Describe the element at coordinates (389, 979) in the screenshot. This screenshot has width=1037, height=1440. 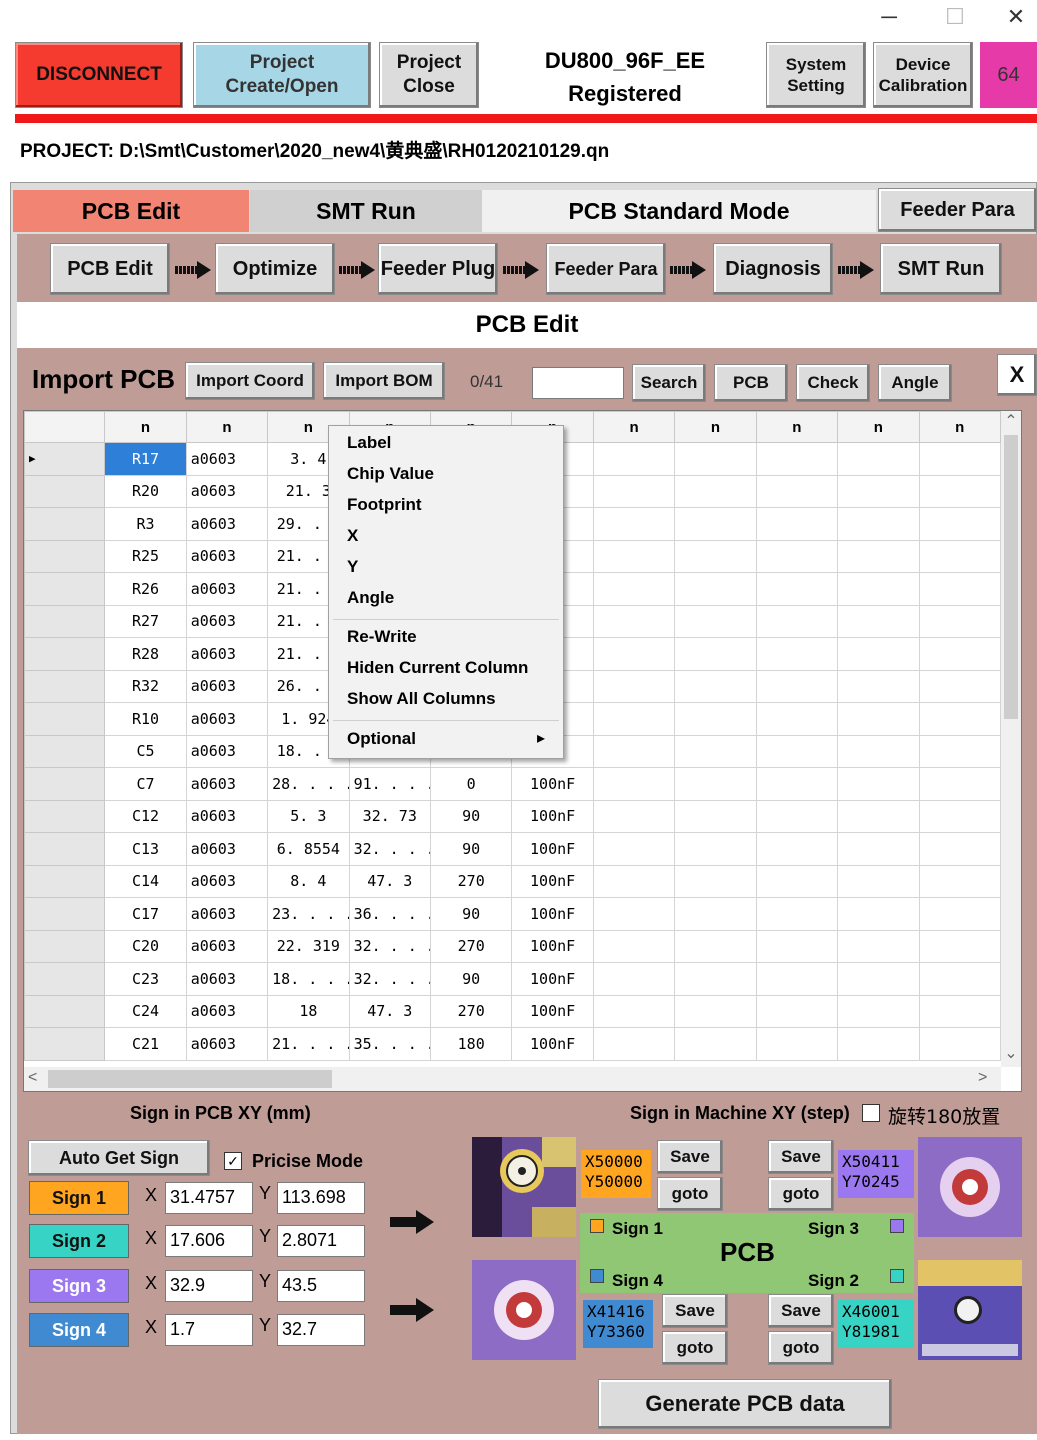
I see `table-cell: 32. . . .` at that location.